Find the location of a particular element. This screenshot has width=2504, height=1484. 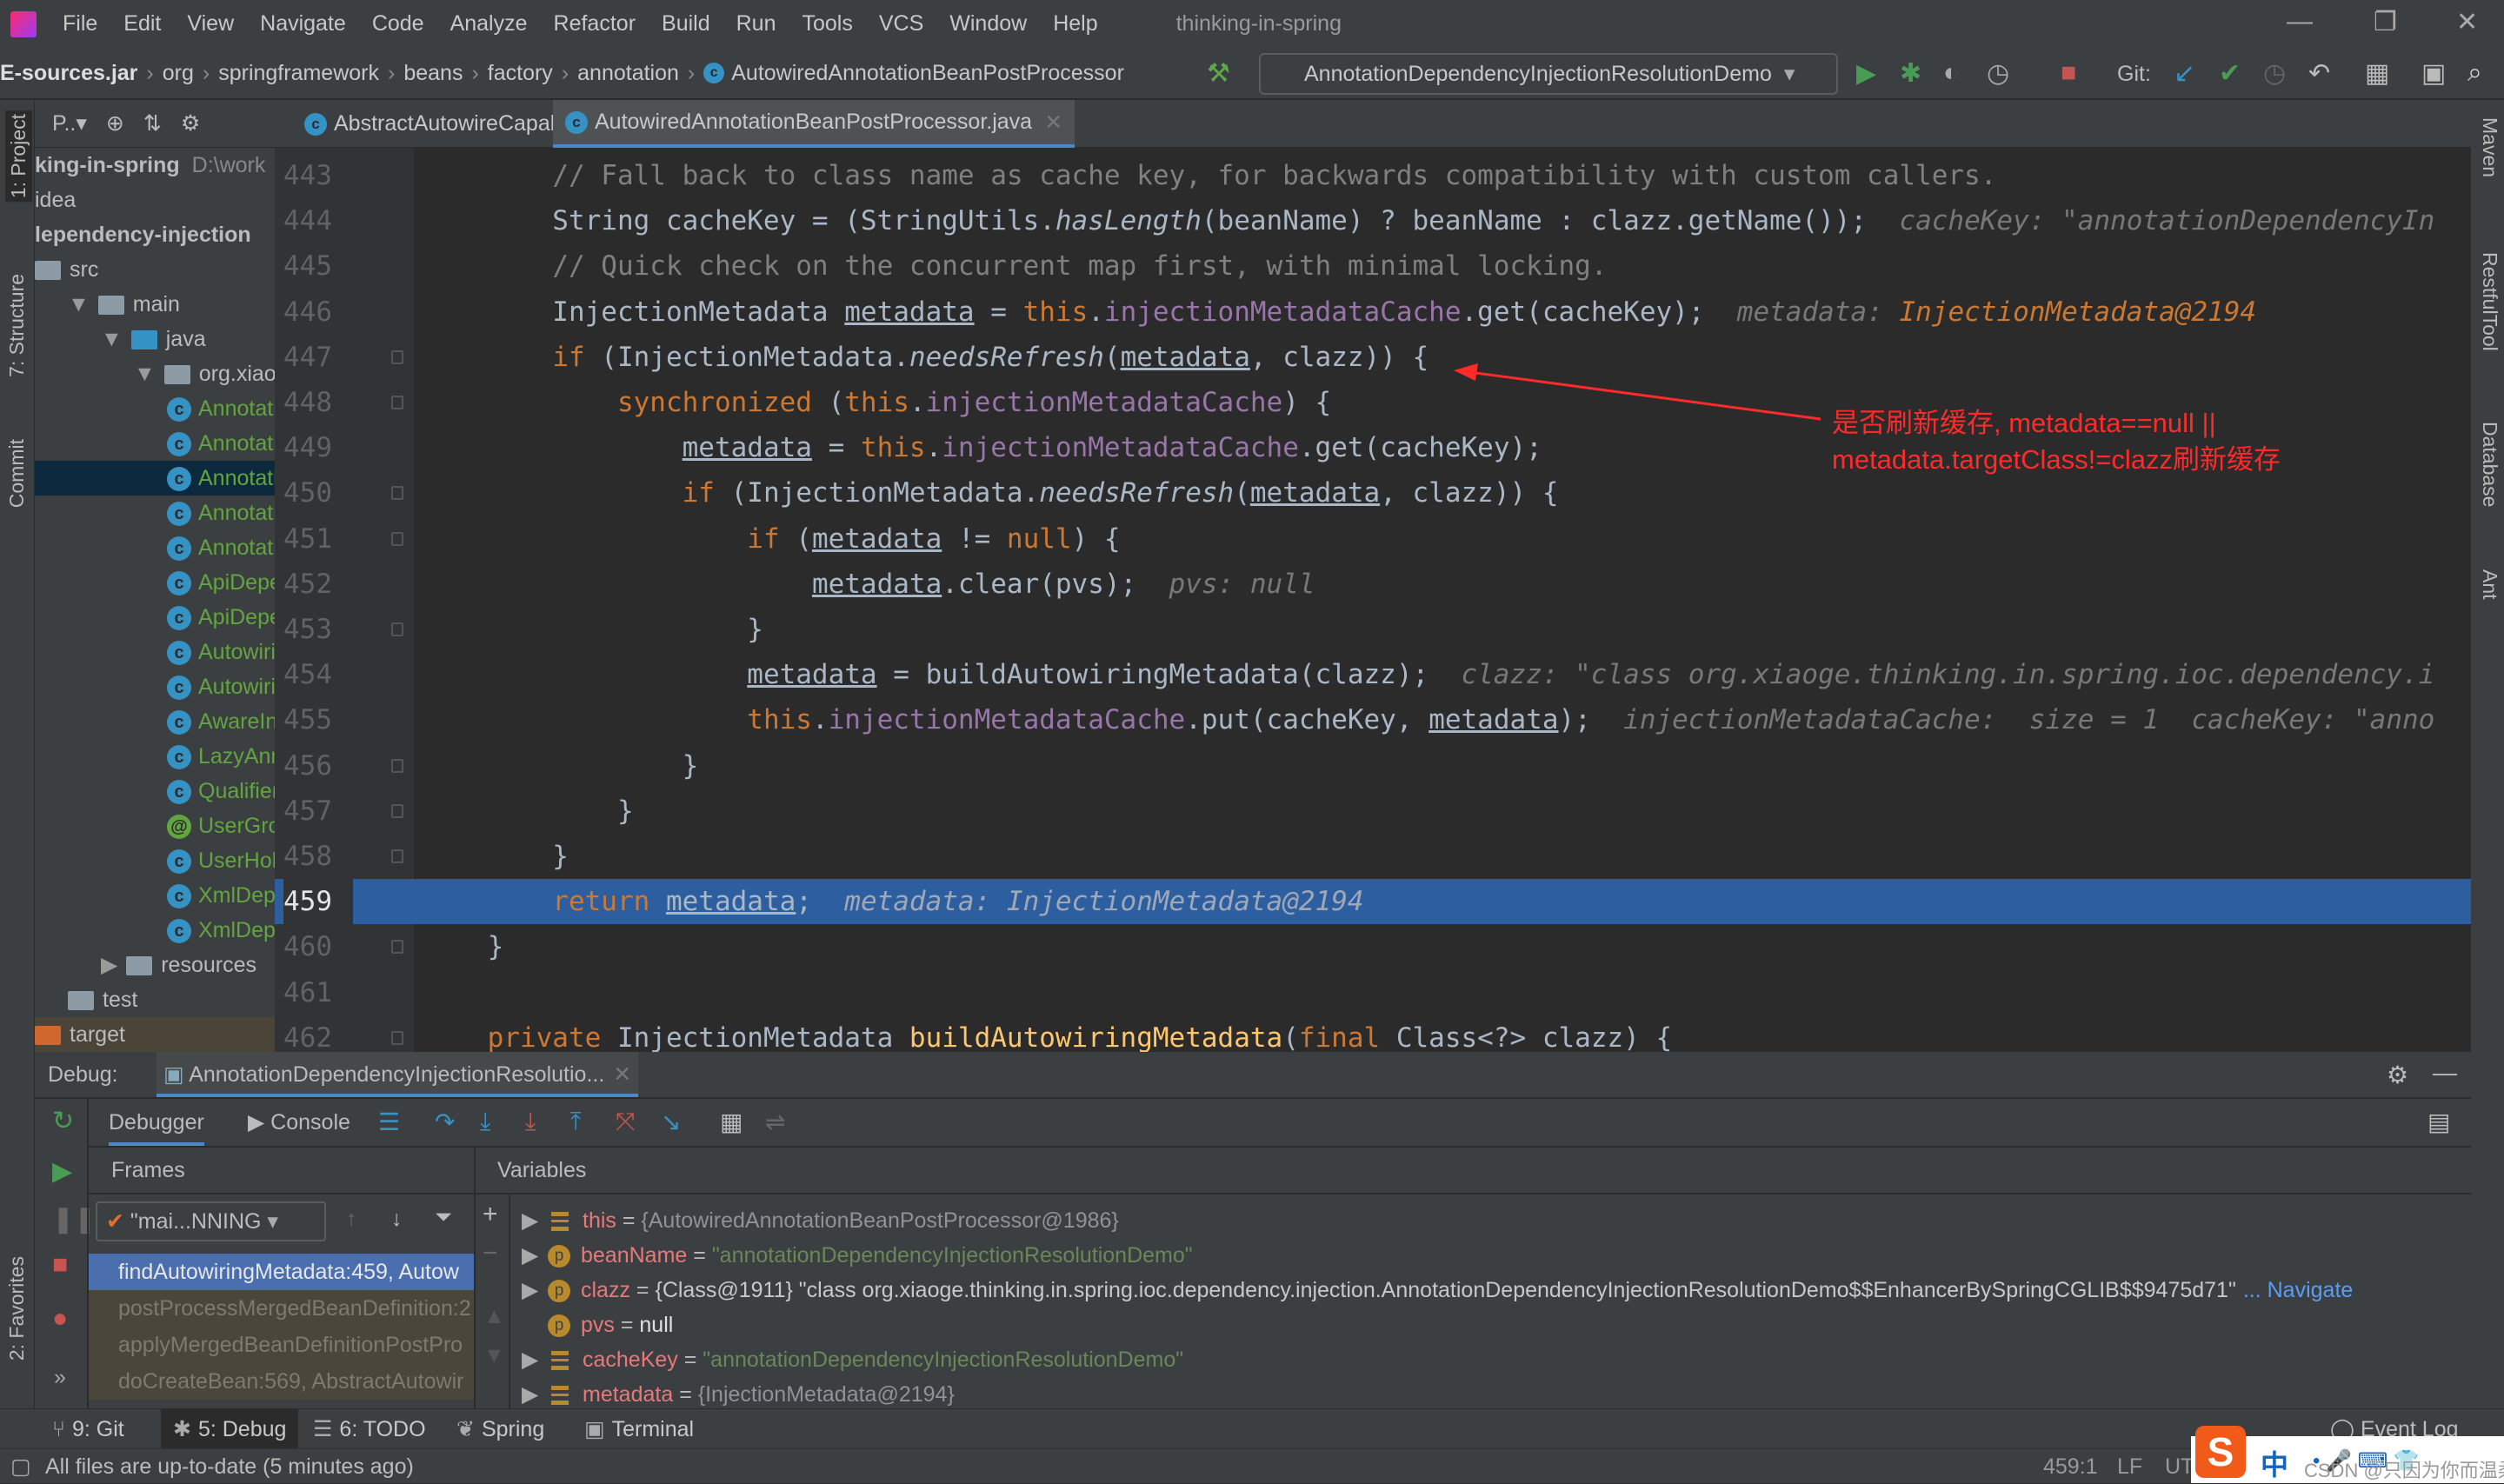

breadcrumb-item: beans is located at coordinates (433, 73).